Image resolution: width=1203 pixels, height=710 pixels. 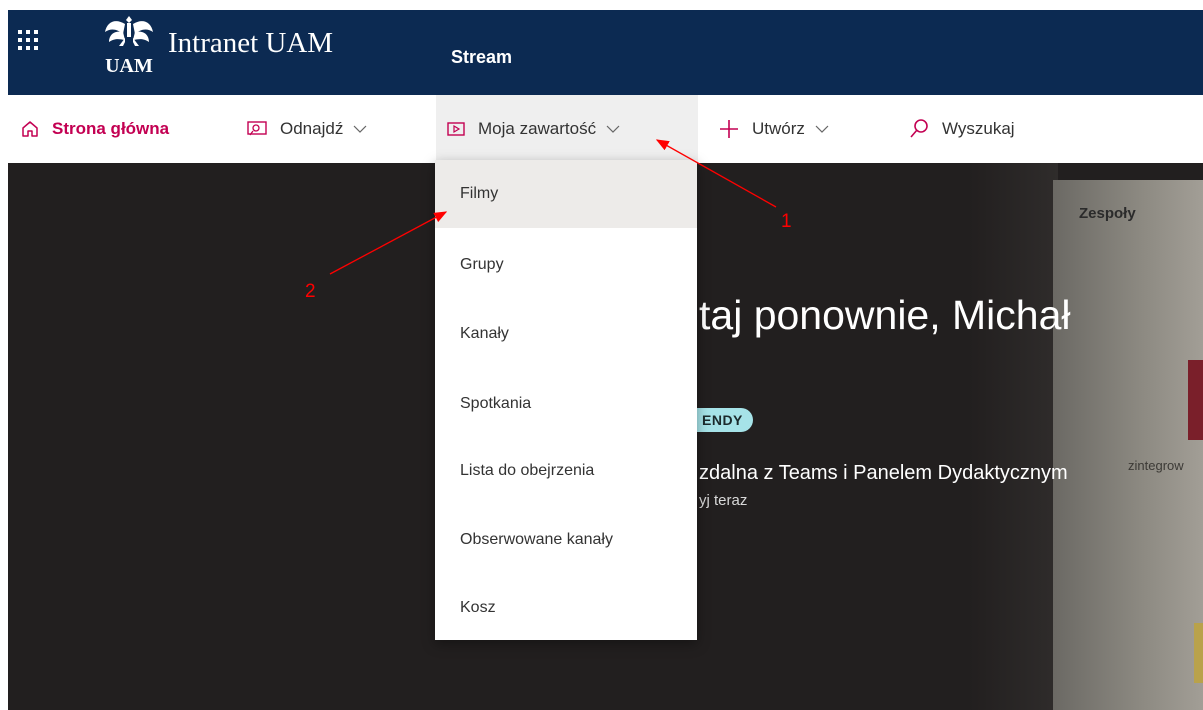 I want to click on plus-icon, so click(x=729, y=129).